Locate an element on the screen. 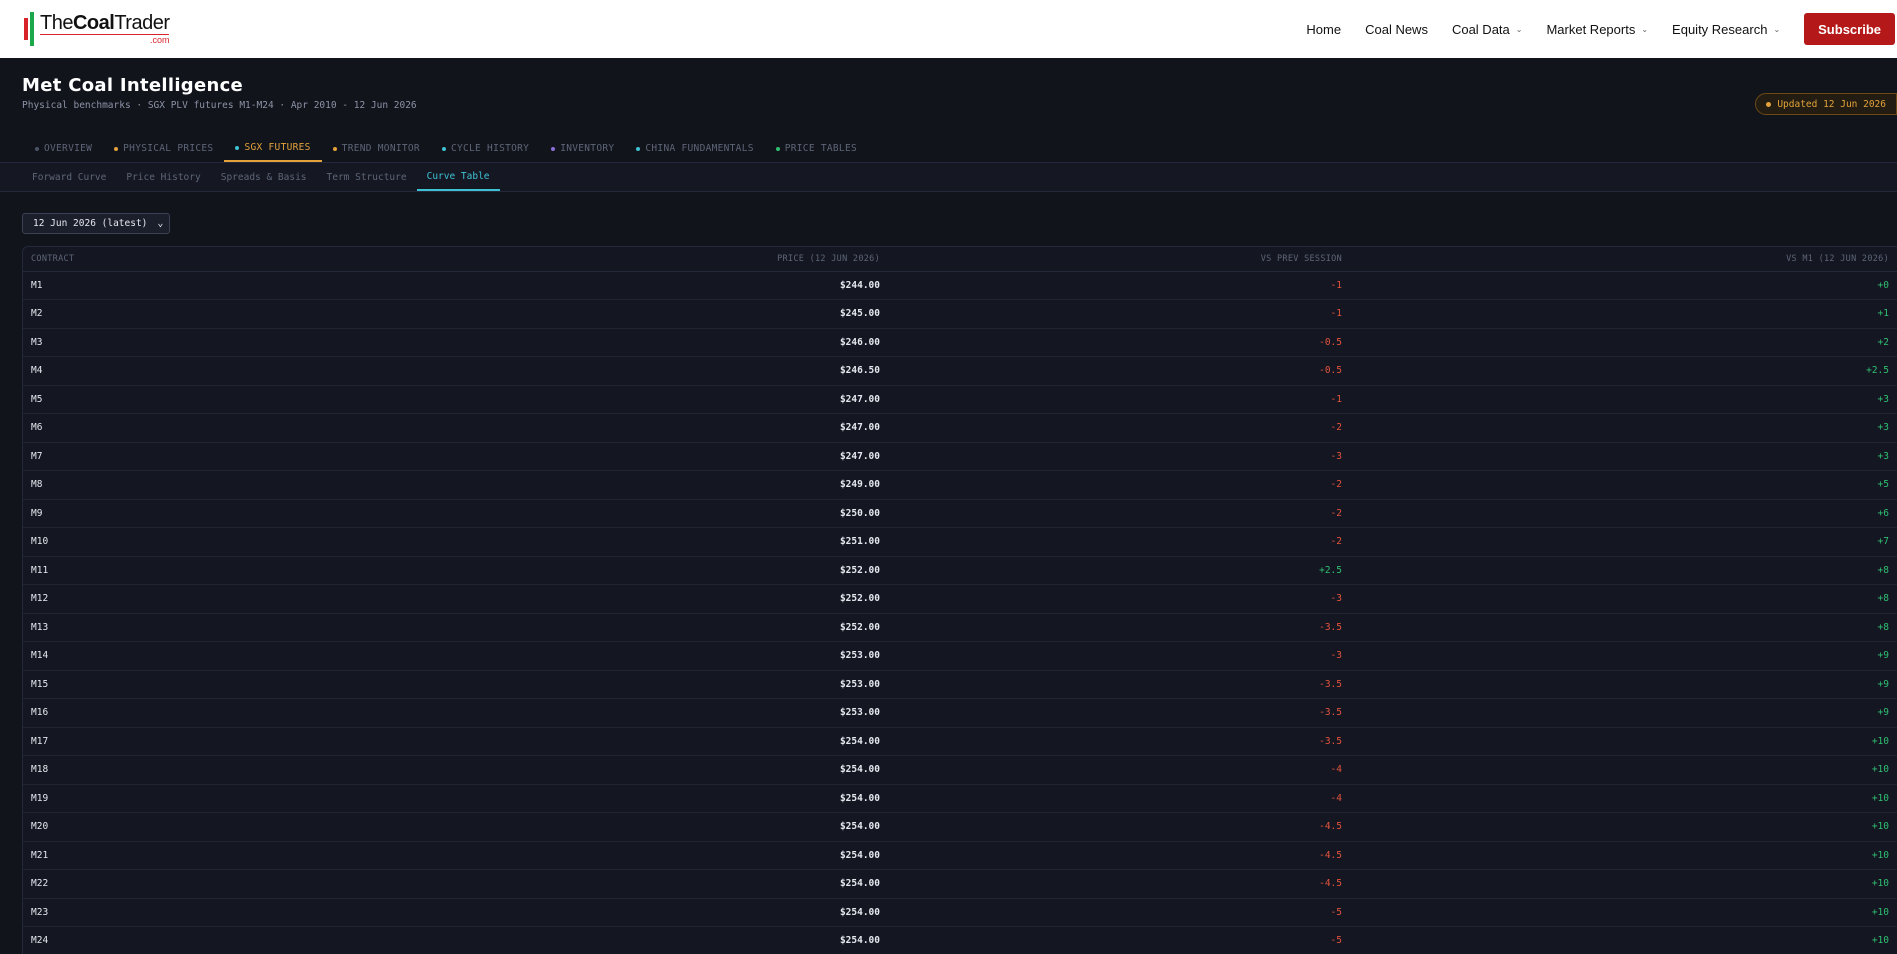  contract-cell: M13 is located at coordinates (83, 627).